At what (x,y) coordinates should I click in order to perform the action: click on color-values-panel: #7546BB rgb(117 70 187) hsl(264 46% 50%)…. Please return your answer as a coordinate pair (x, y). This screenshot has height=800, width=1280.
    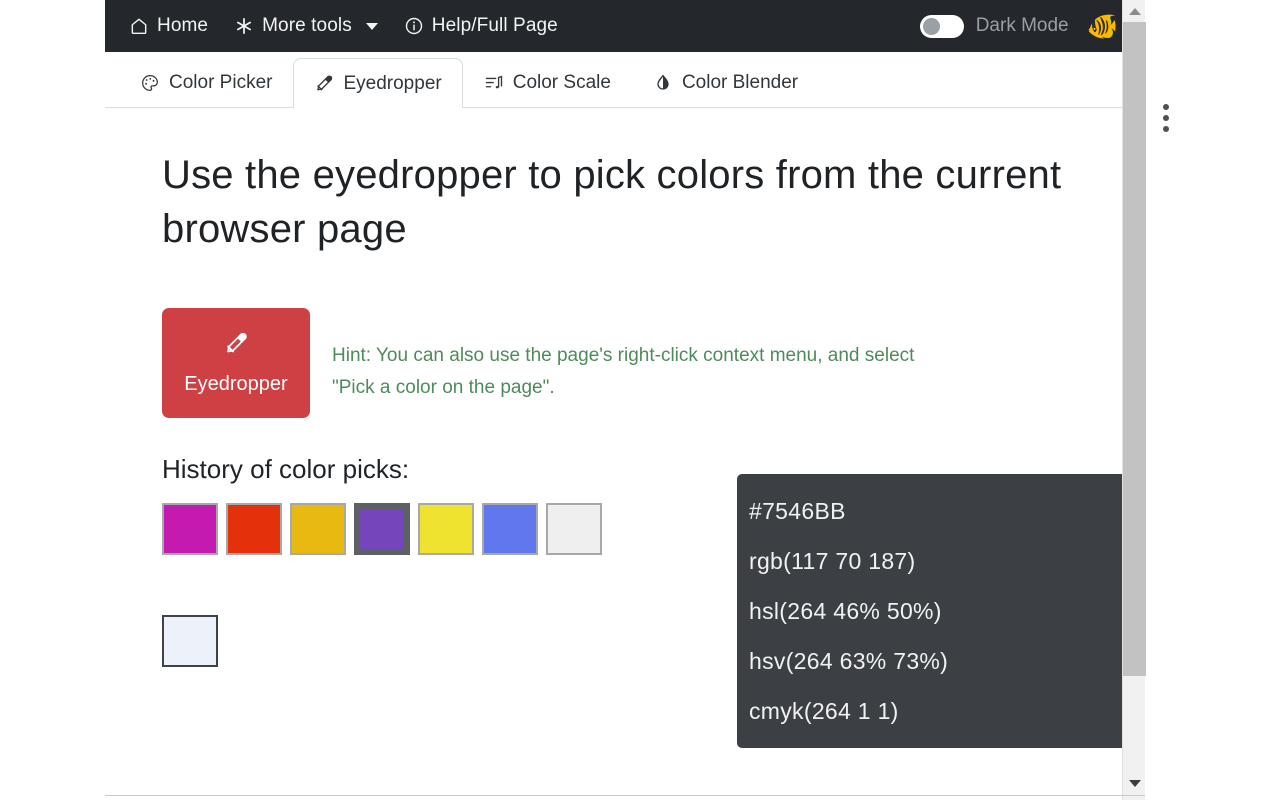
    Looking at the image, I should click on (941, 611).